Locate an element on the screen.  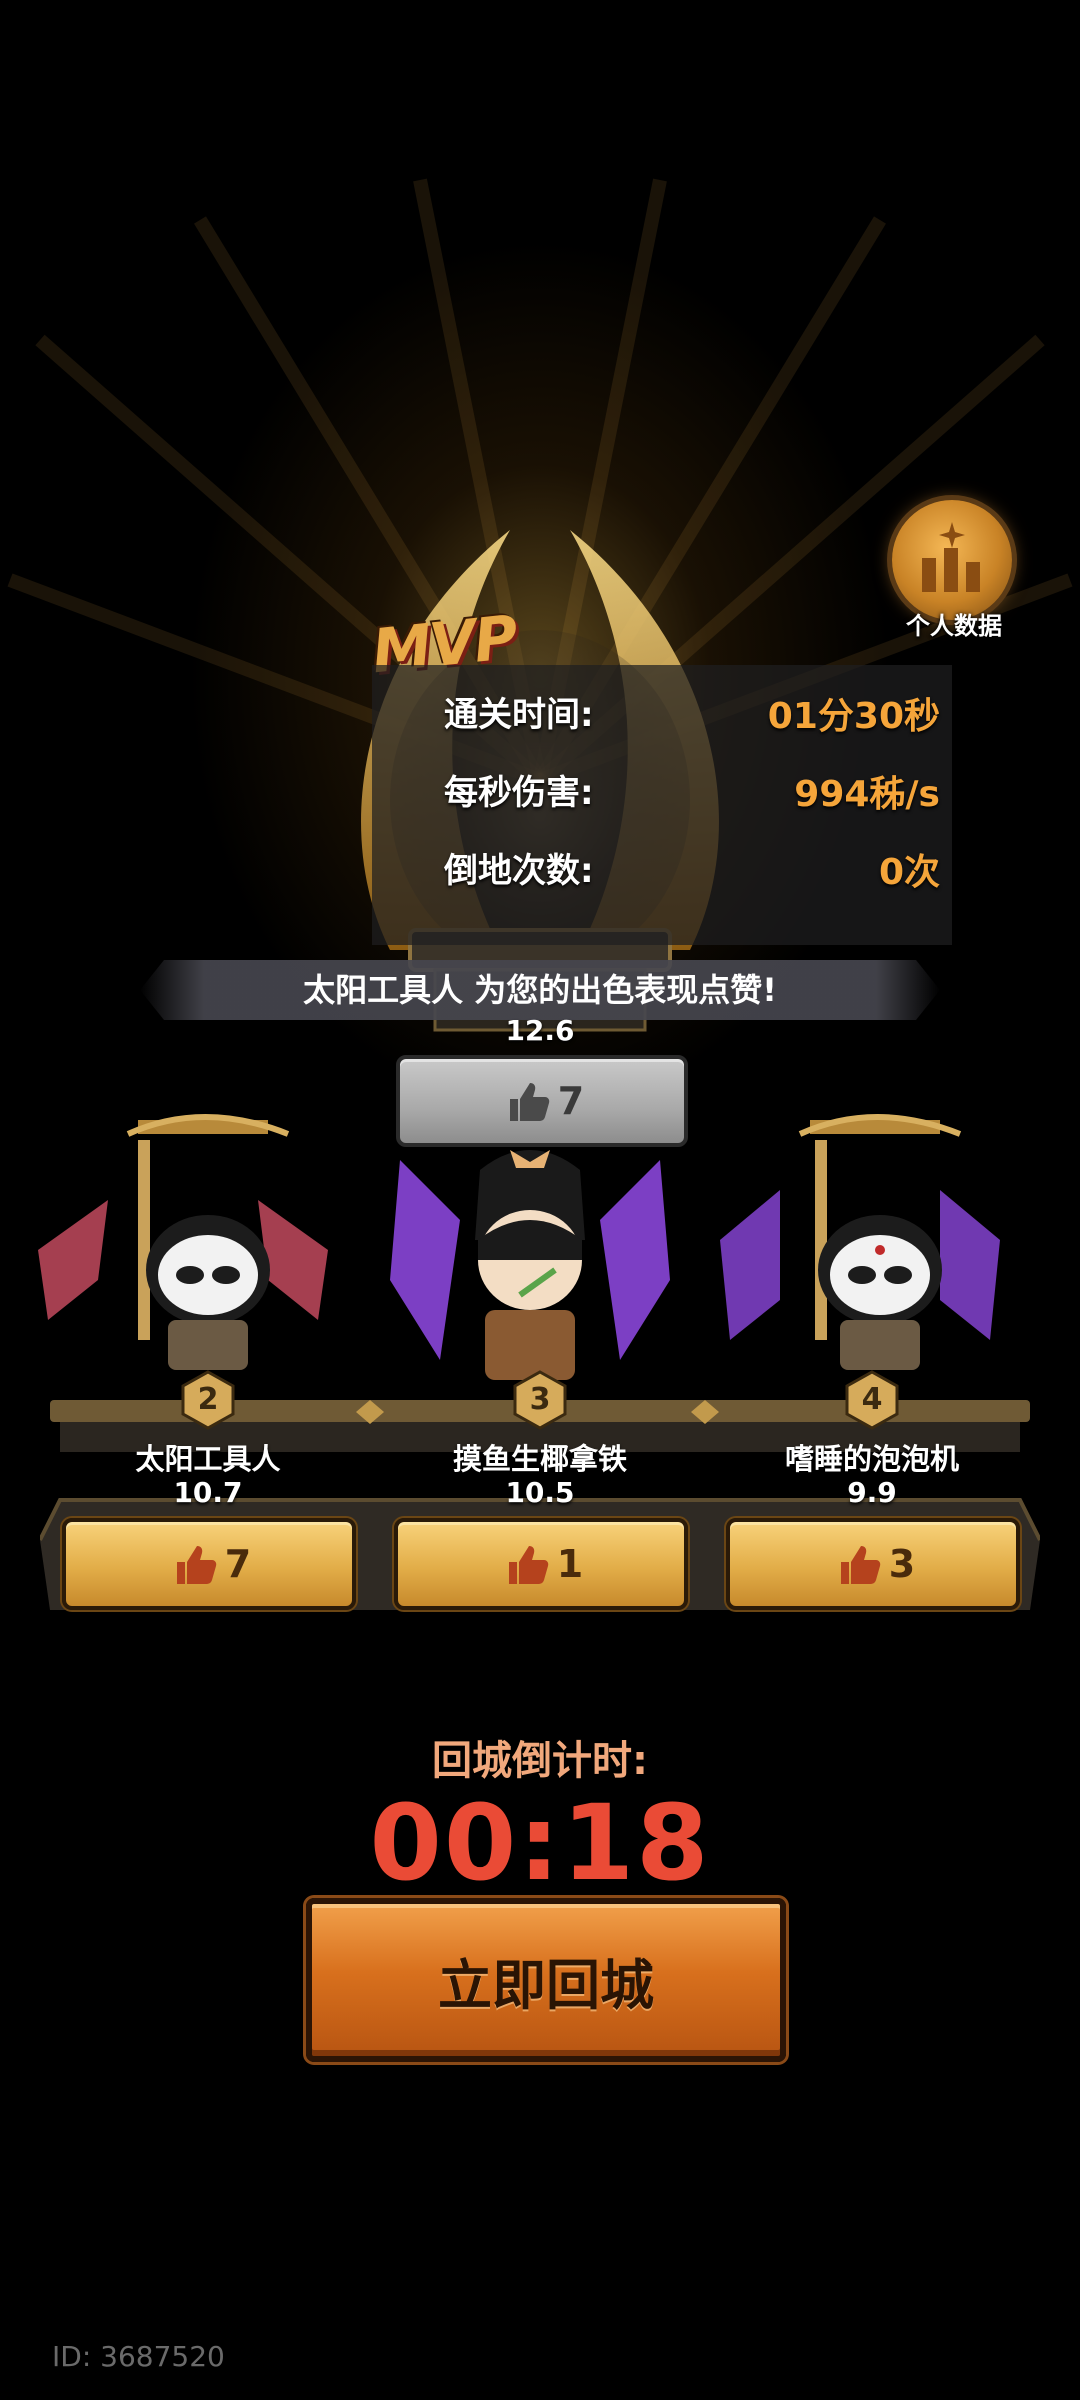
like-count: 1 is located at coordinates (570, 1564).